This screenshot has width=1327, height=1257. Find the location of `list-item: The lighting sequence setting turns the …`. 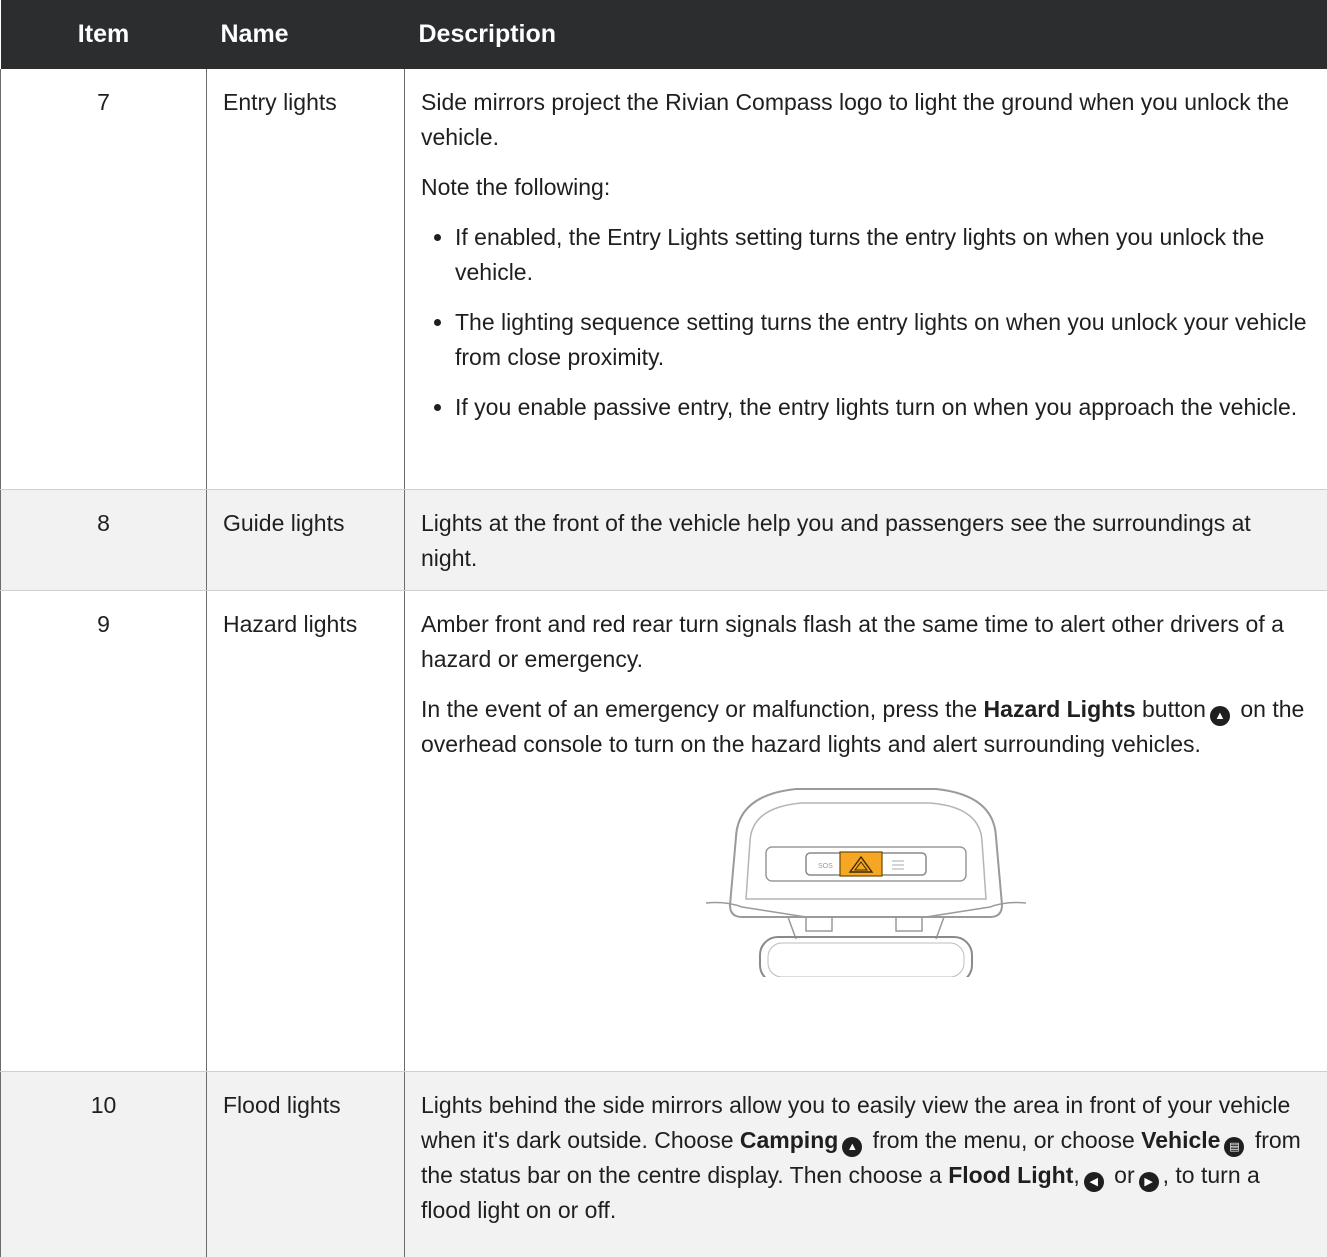

list-item: The lighting sequence setting turns the … is located at coordinates (883, 340).